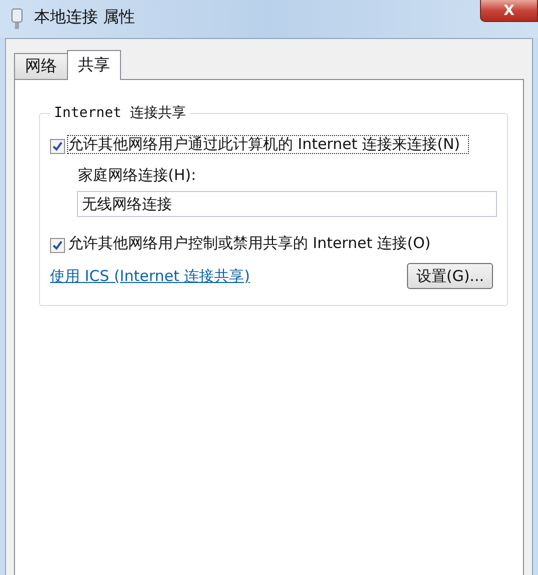 The image size is (538, 575). I want to click on tab: 网络, so click(41, 66).